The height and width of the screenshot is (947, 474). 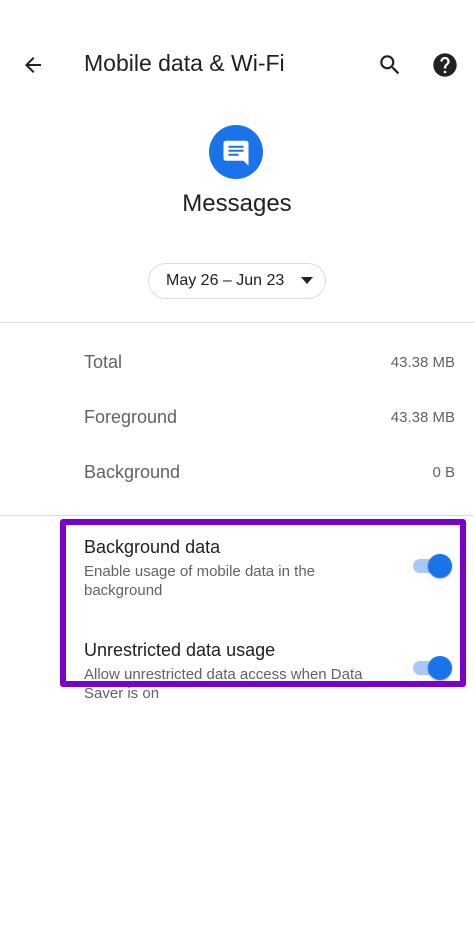 What do you see at coordinates (132, 472) in the screenshot?
I see `usage-label: Background` at bounding box center [132, 472].